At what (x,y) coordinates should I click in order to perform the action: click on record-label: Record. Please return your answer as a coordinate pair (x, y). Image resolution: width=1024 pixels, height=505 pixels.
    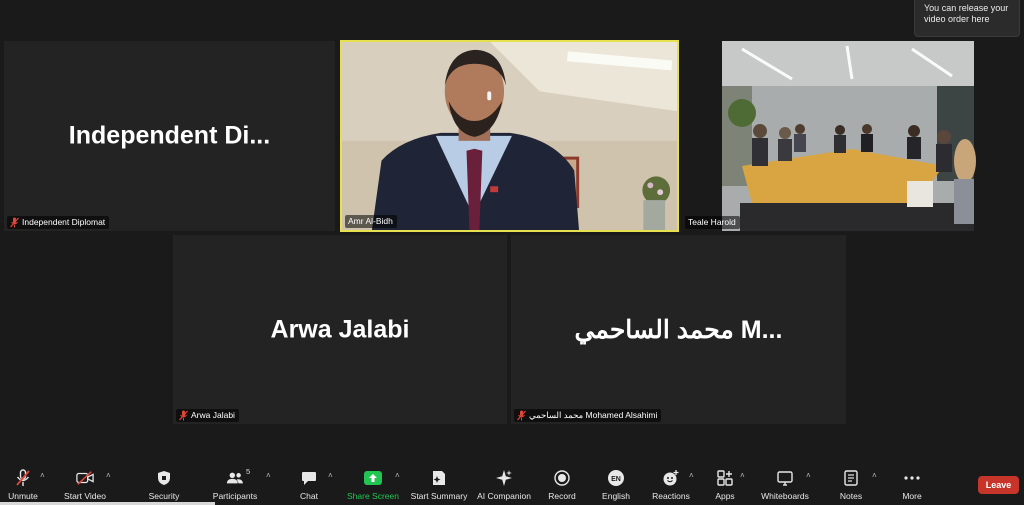
    Looking at the image, I should click on (562, 496).